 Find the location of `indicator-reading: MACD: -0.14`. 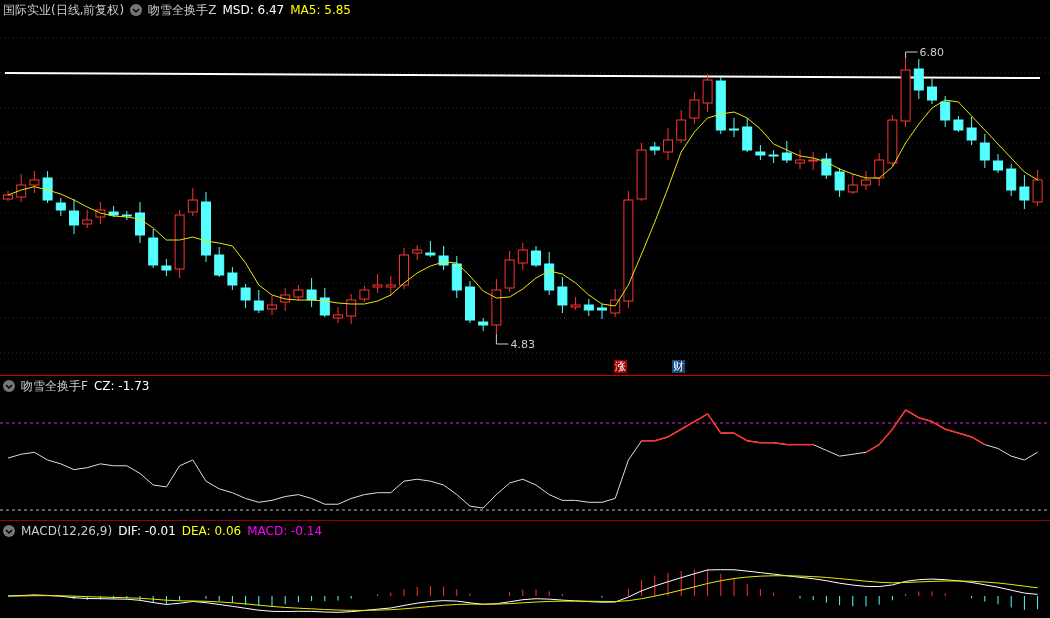

indicator-reading: MACD: -0.14 is located at coordinates (285, 531).